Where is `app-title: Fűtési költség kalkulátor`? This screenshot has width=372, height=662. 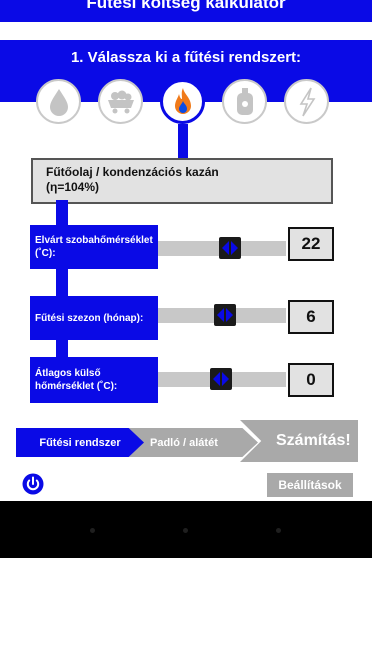
app-title: Fűtési költség kalkulátor is located at coordinates (186, 11).